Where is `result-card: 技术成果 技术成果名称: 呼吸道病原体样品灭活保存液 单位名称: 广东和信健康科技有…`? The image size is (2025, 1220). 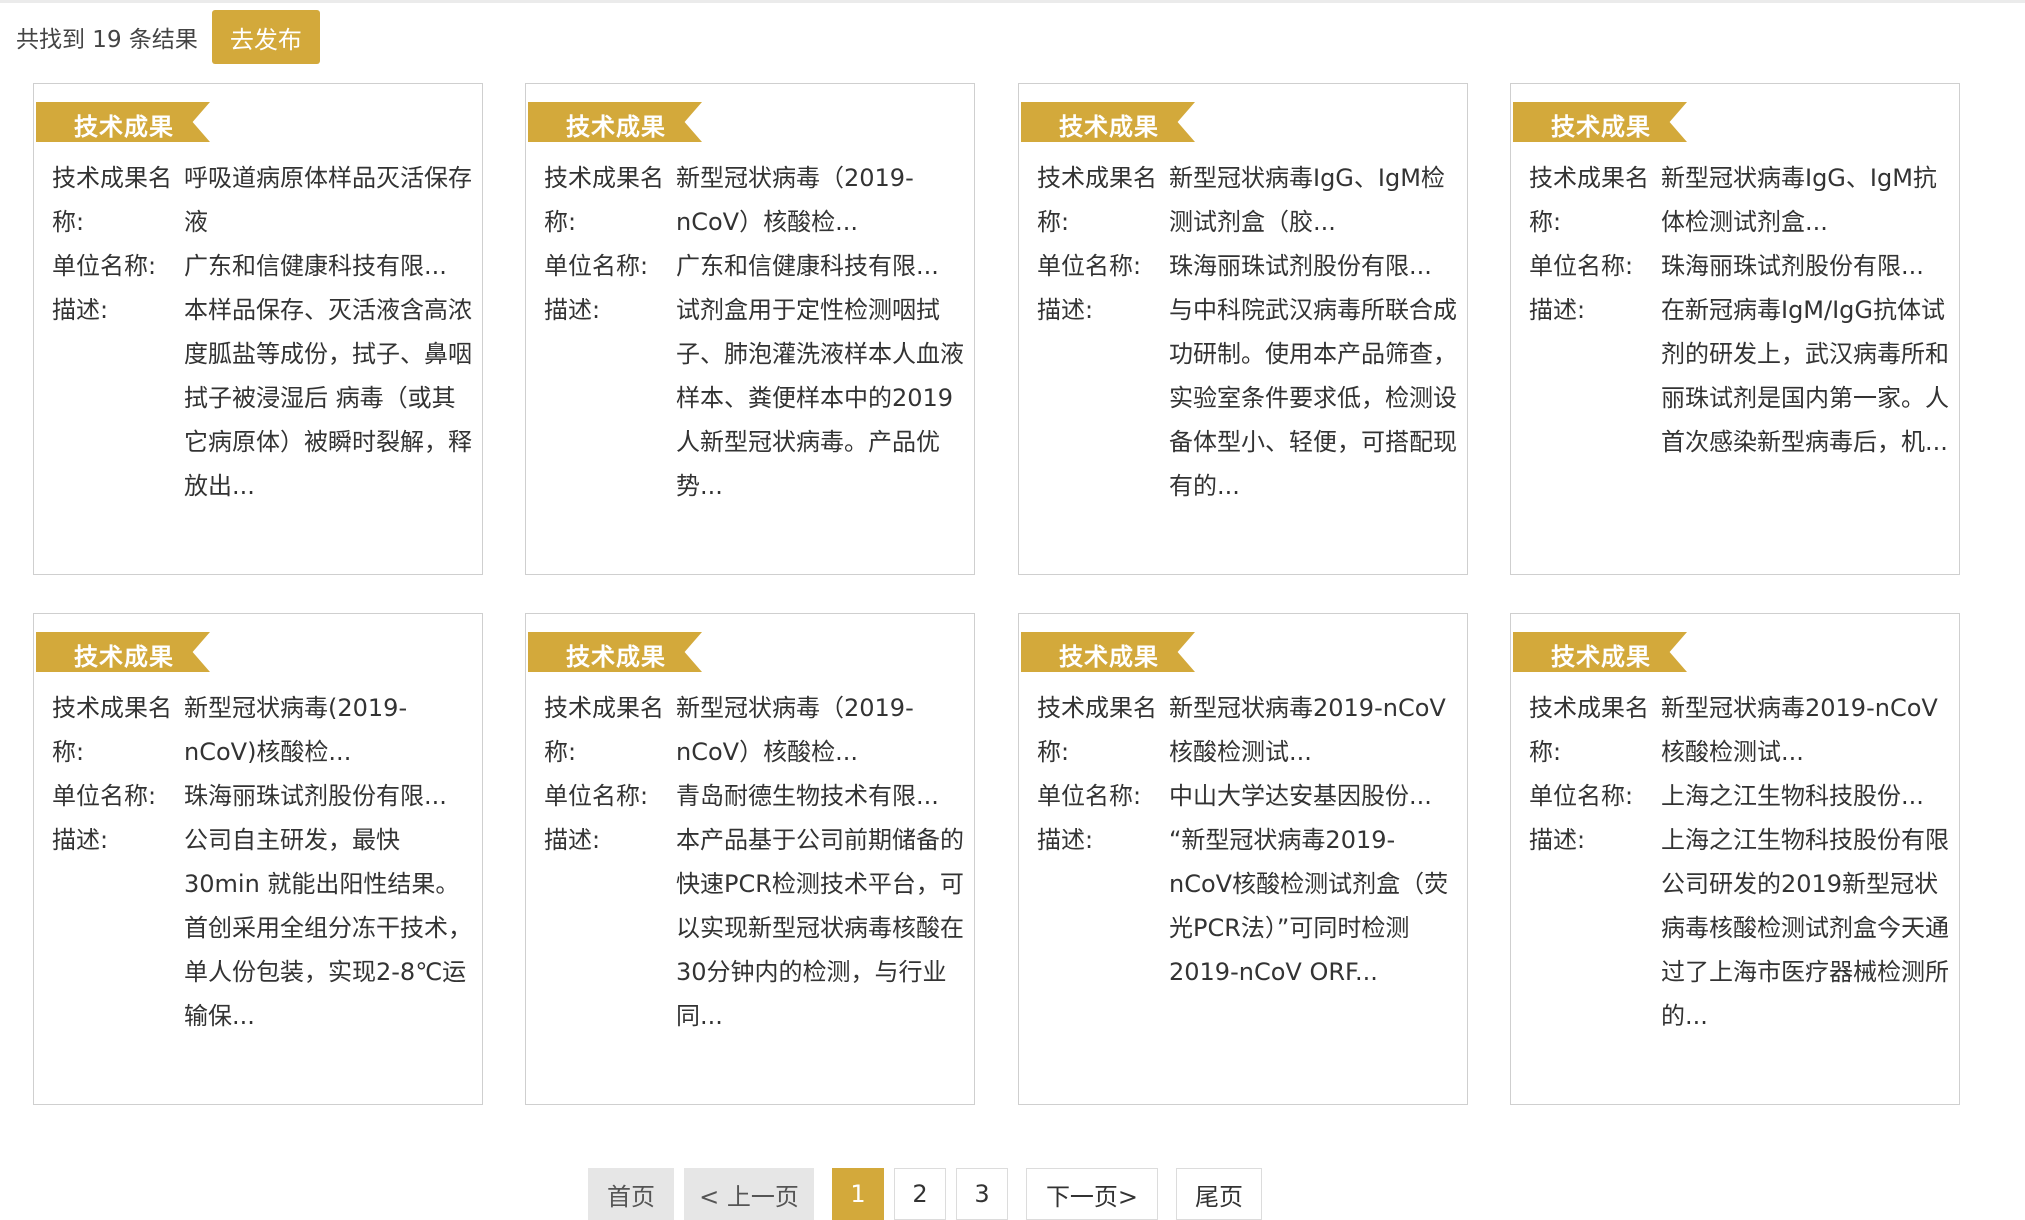
result-card: 技术成果 技术成果名称: 呼吸道病原体样品灭活保存液 单位名称: 广东和信健康科技有… is located at coordinates (258, 329).